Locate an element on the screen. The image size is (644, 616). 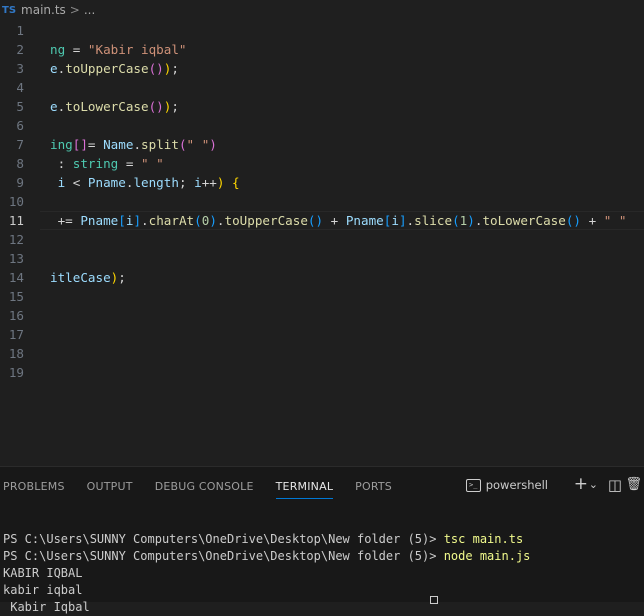
code-text: i < Pname.length; i++) { is located at coordinates (145, 182).